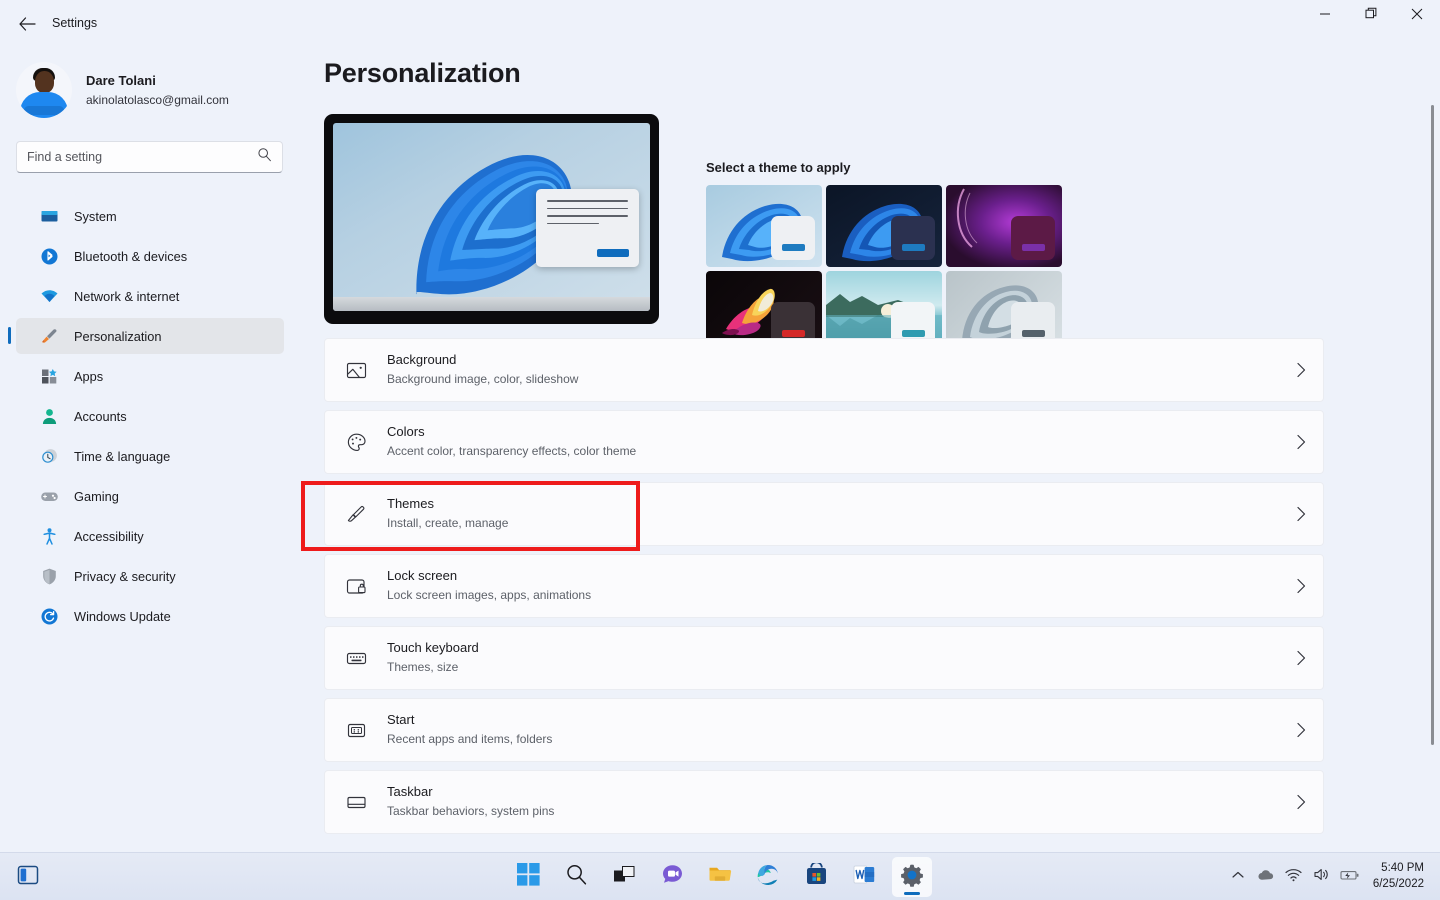 The height and width of the screenshot is (900, 1440). I want to click on chat-button, so click(672, 877).